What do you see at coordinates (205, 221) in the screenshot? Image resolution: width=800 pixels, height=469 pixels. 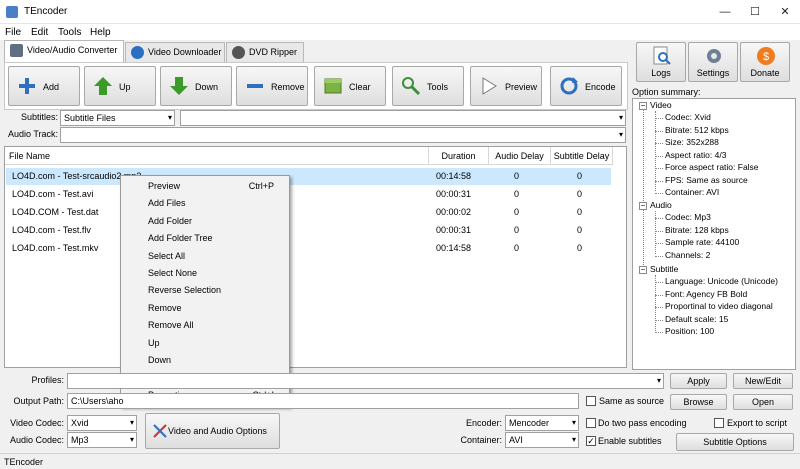 I see `context-menu-item: Add Folder` at bounding box center [205, 221].